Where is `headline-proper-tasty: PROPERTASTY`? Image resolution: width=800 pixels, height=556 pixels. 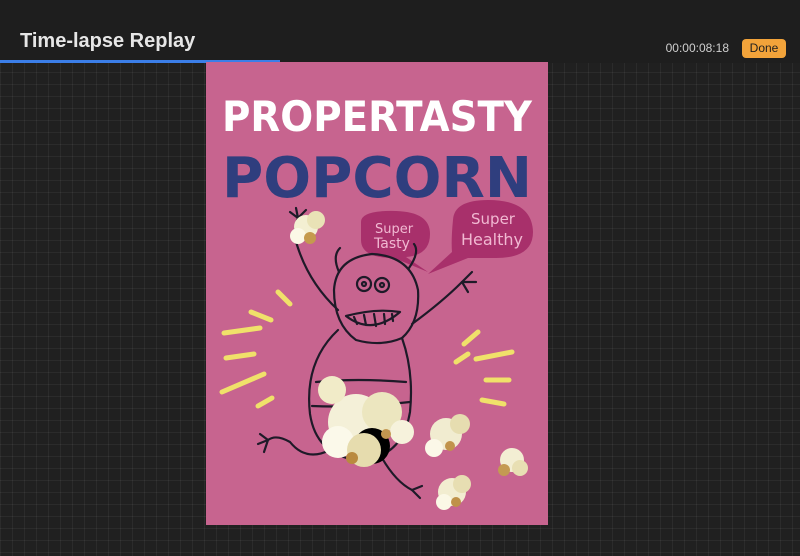
headline-proper-tasty: PROPERTASTY is located at coordinates (377, 116).